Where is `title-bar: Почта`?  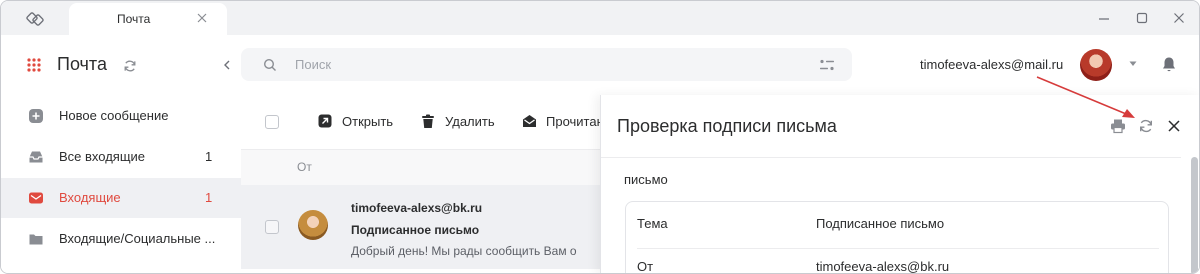
title-bar: Почта is located at coordinates (600, 18).